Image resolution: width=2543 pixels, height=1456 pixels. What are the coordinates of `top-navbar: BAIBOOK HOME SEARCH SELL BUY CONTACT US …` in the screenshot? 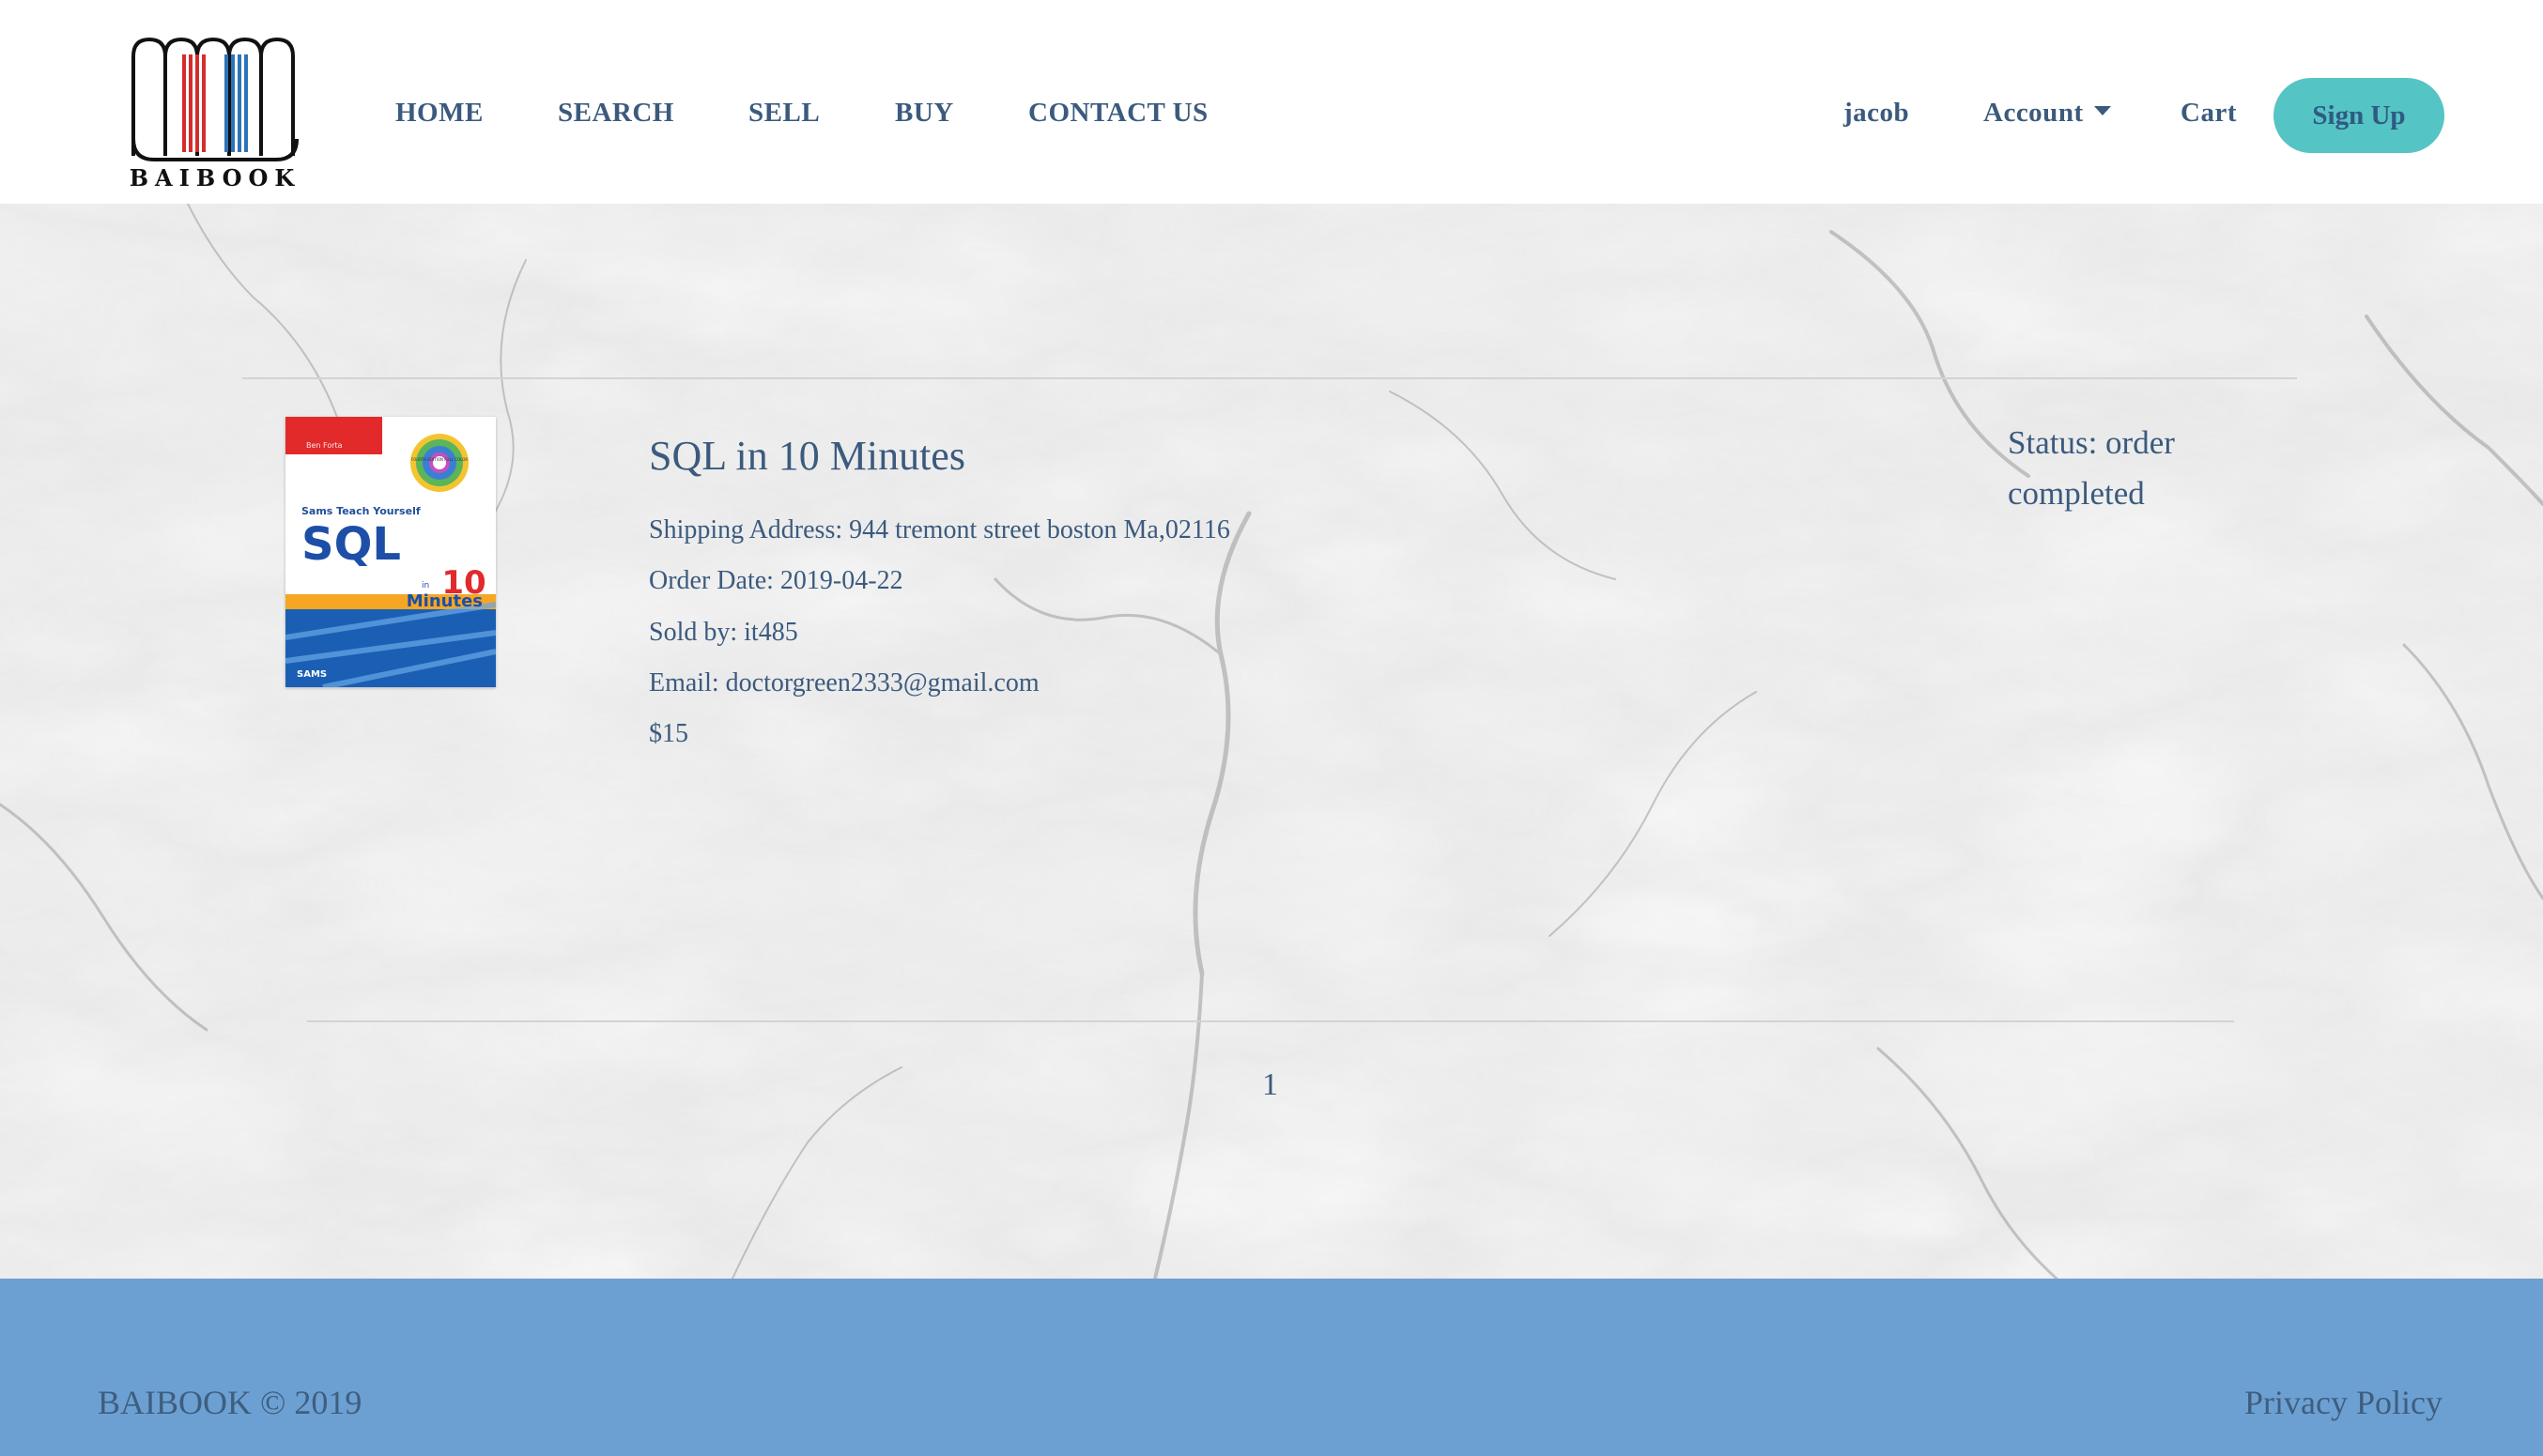 It's located at (1271, 102).